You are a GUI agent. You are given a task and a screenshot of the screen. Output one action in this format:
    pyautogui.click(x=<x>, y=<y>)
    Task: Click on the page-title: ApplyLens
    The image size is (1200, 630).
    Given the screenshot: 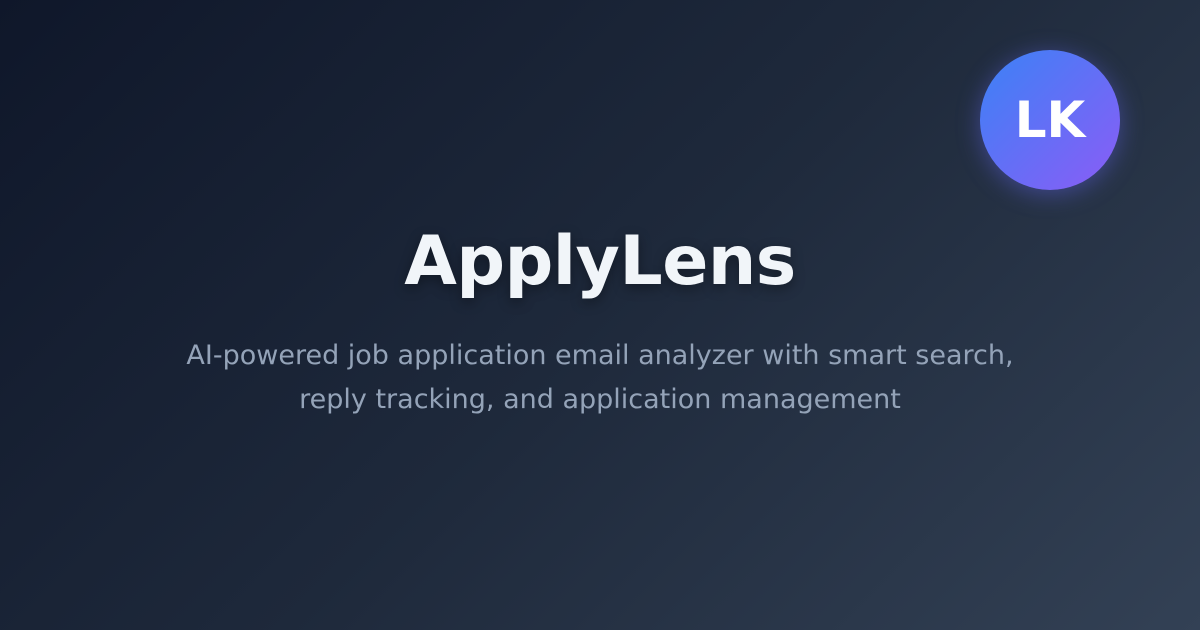 What is the action you would take?
    pyautogui.click(x=600, y=261)
    